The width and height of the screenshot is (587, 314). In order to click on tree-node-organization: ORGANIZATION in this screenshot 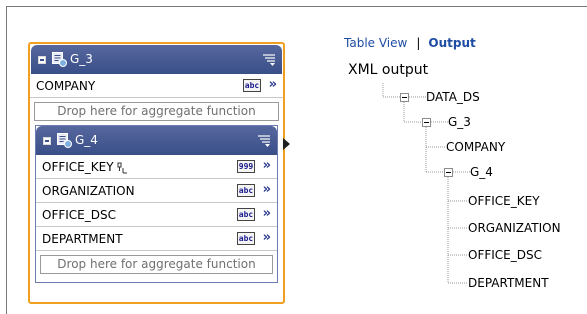, I will do `click(514, 228)`.